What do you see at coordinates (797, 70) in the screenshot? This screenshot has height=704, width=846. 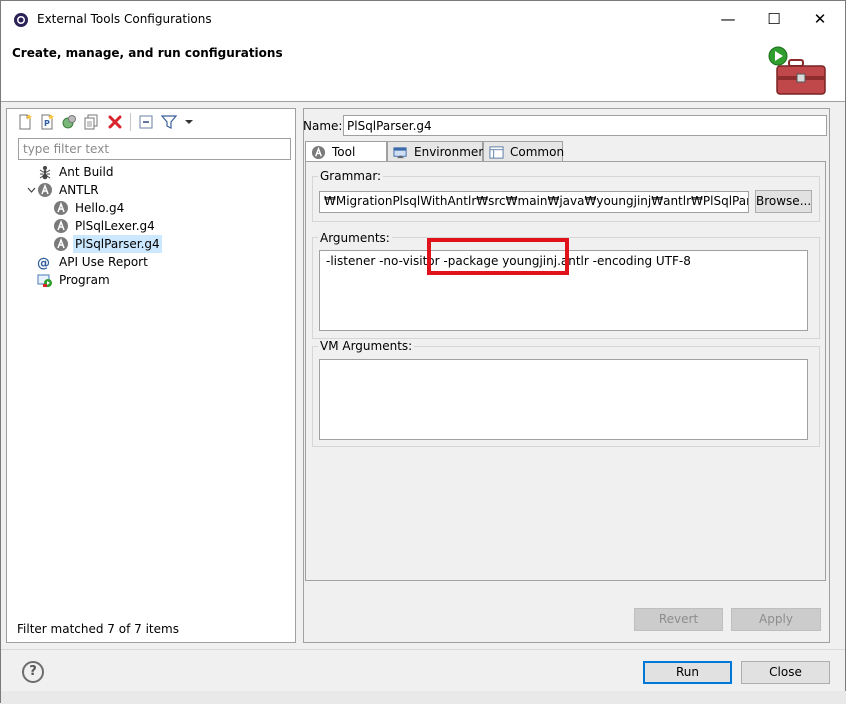 I see `toolbox-run-icon` at bounding box center [797, 70].